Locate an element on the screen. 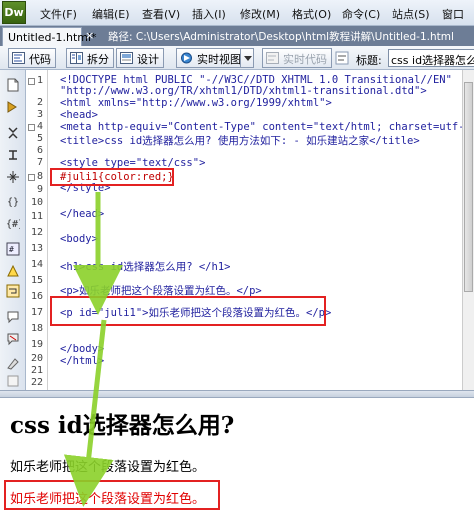 This screenshot has height=519, width=474. rendered-heading: css id选择器怎么用? is located at coordinates (122, 425).